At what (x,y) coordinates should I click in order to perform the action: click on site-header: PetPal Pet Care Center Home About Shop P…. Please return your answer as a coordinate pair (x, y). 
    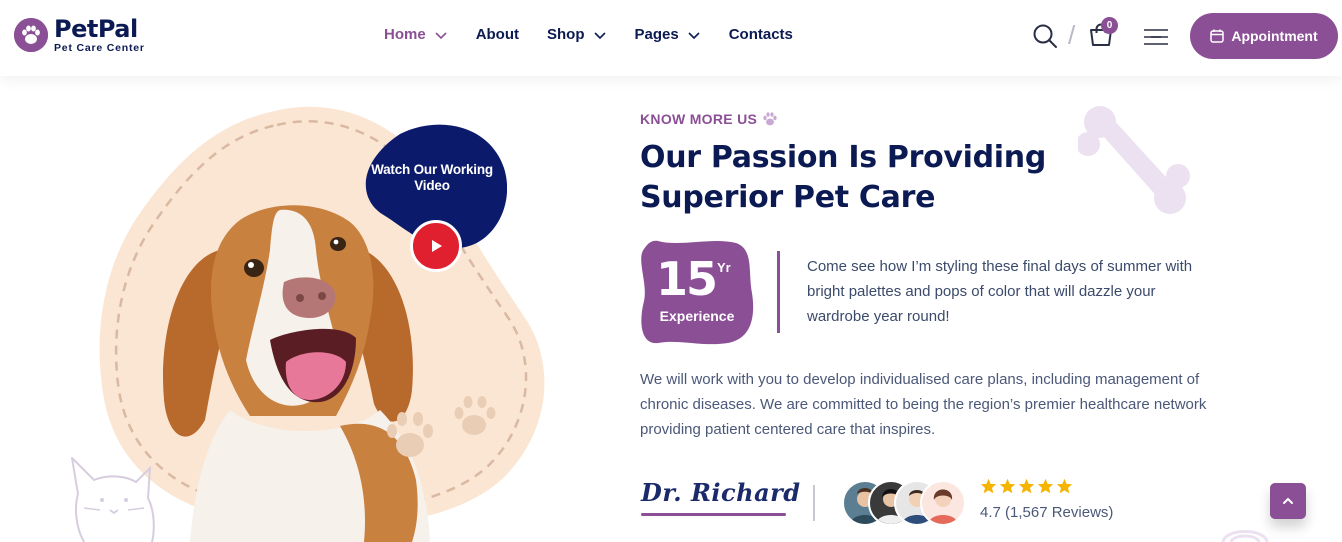
    Looking at the image, I should click on (671, 38).